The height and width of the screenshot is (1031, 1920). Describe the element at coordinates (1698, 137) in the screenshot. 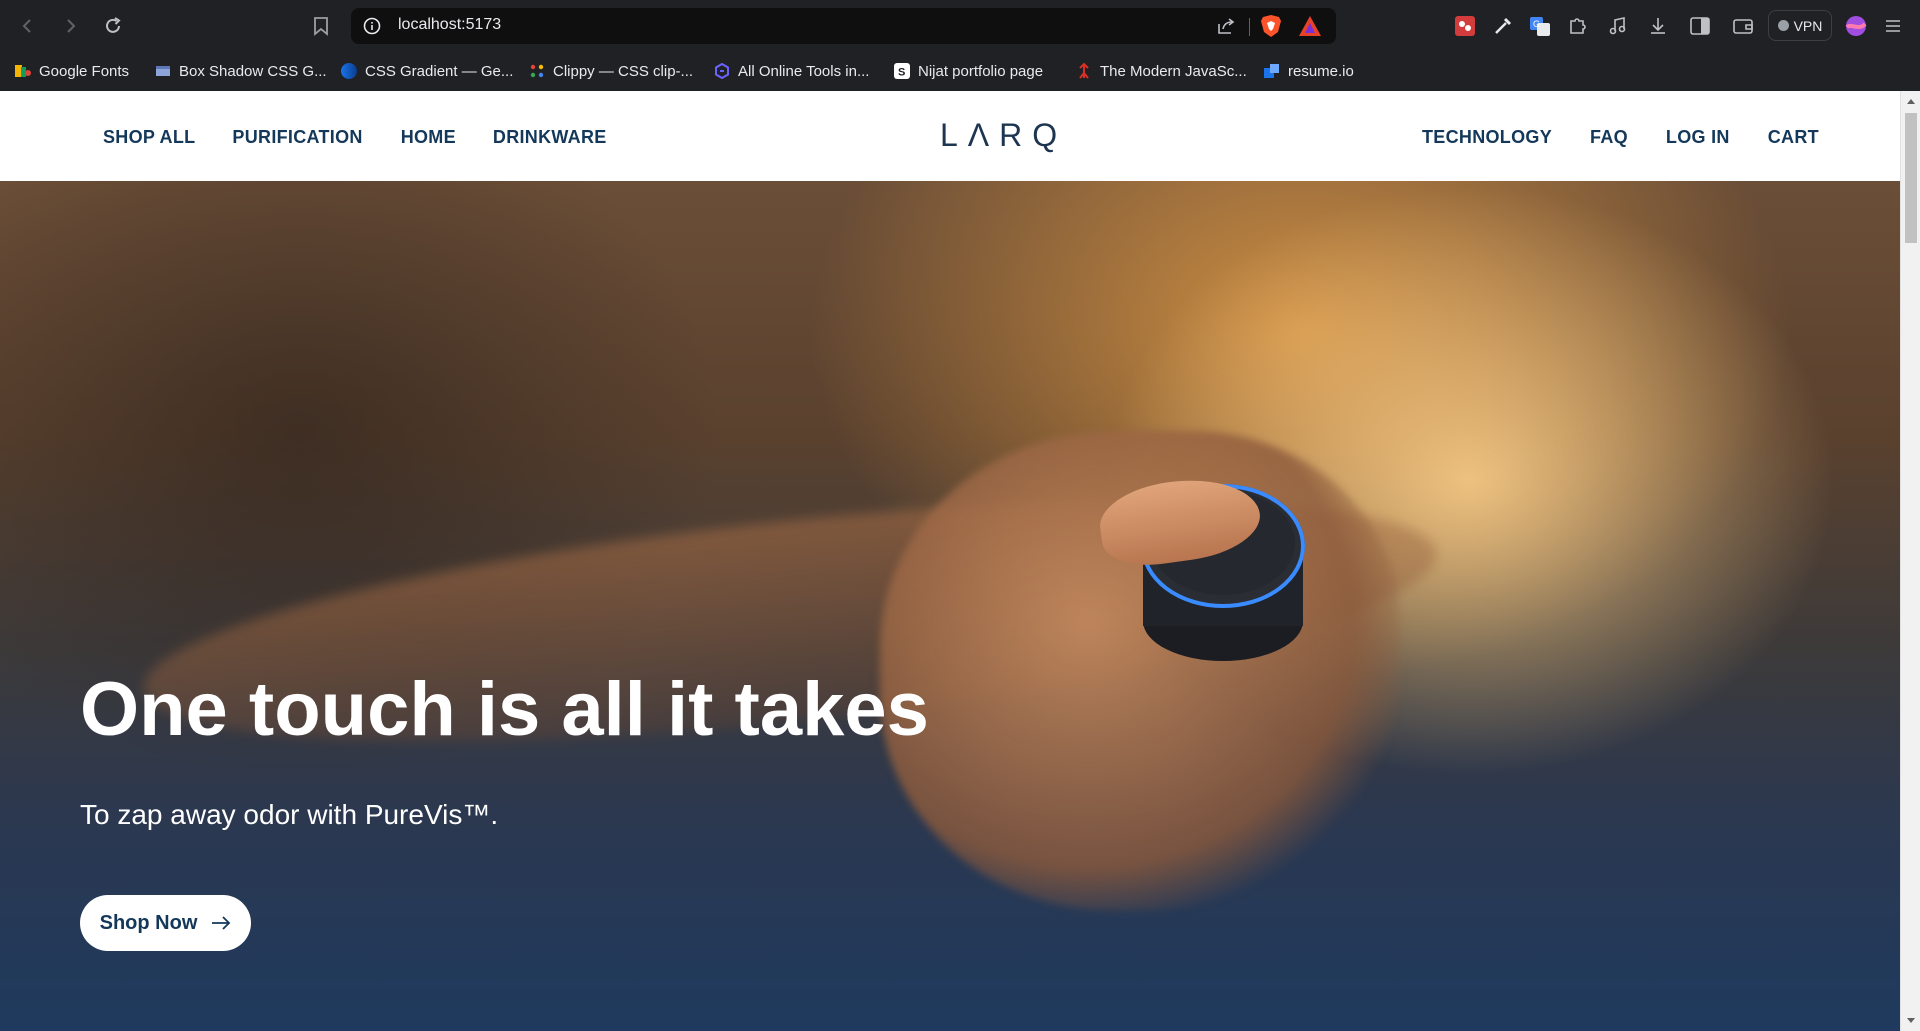

I see `nav-log-in: LOG IN` at that location.